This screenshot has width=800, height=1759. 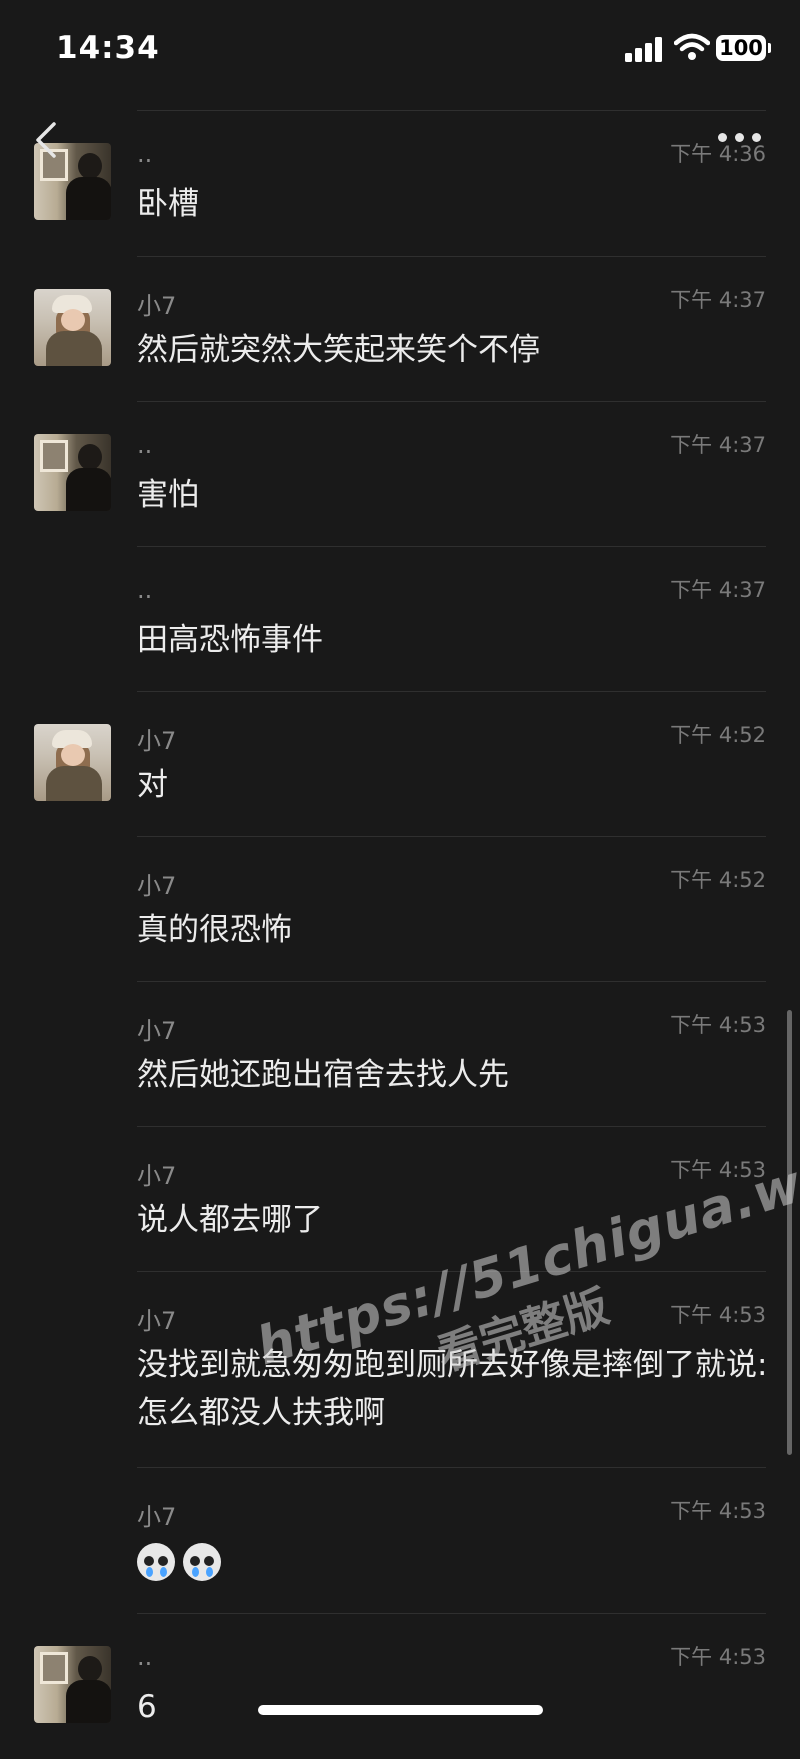 I want to click on message-text: 对, so click(x=152, y=785).